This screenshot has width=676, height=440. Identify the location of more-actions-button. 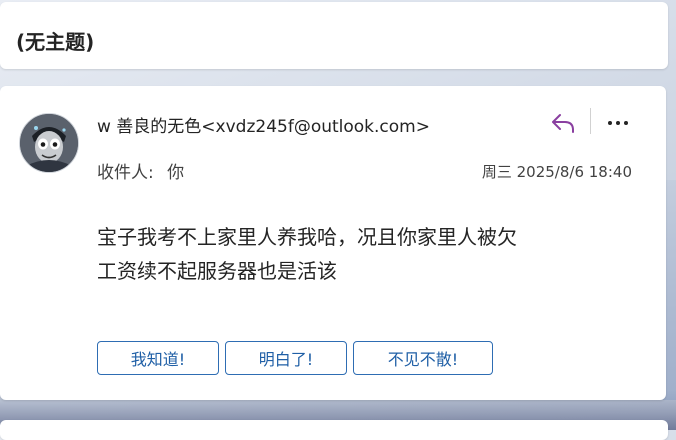
(618, 123).